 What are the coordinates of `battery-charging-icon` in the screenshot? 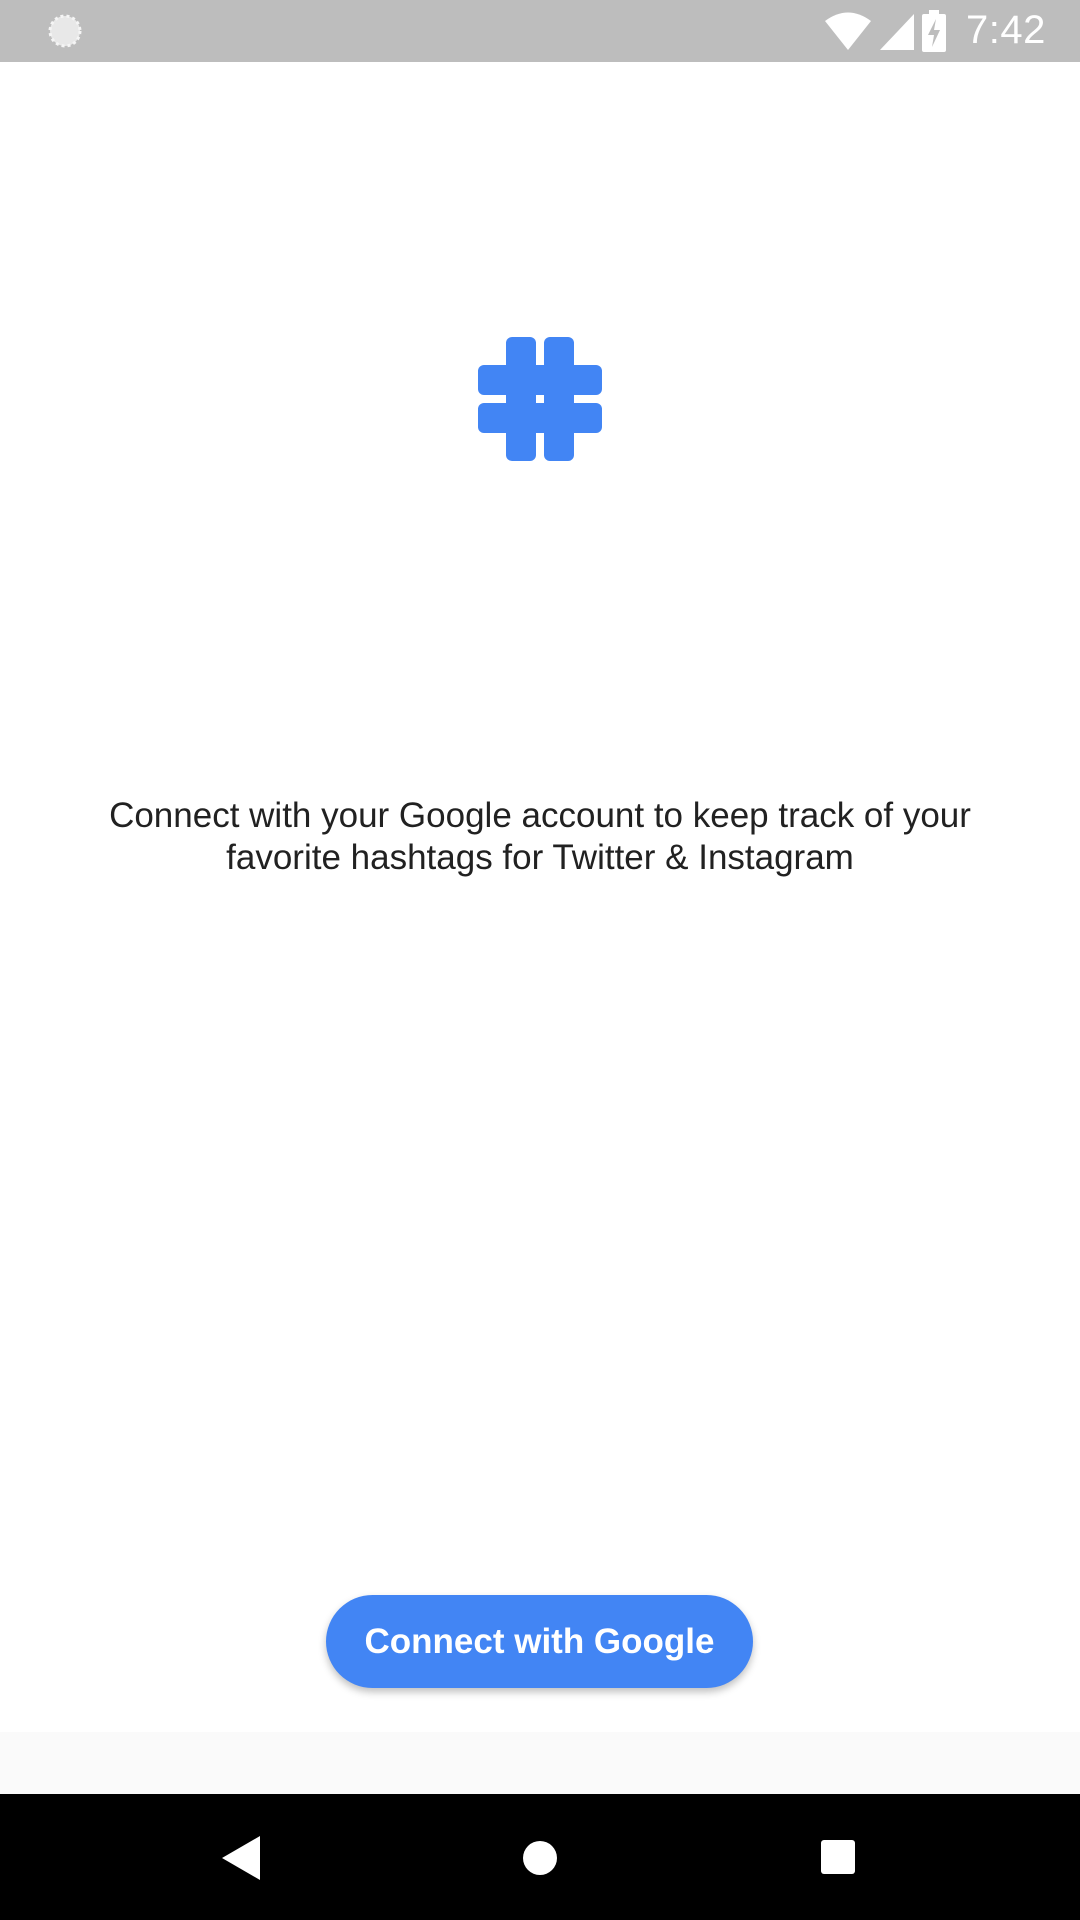 It's located at (934, 31).